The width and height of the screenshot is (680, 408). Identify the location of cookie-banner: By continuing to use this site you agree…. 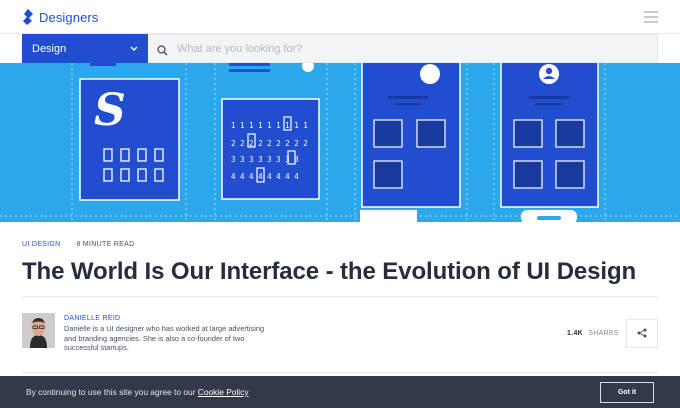
(340, 392).